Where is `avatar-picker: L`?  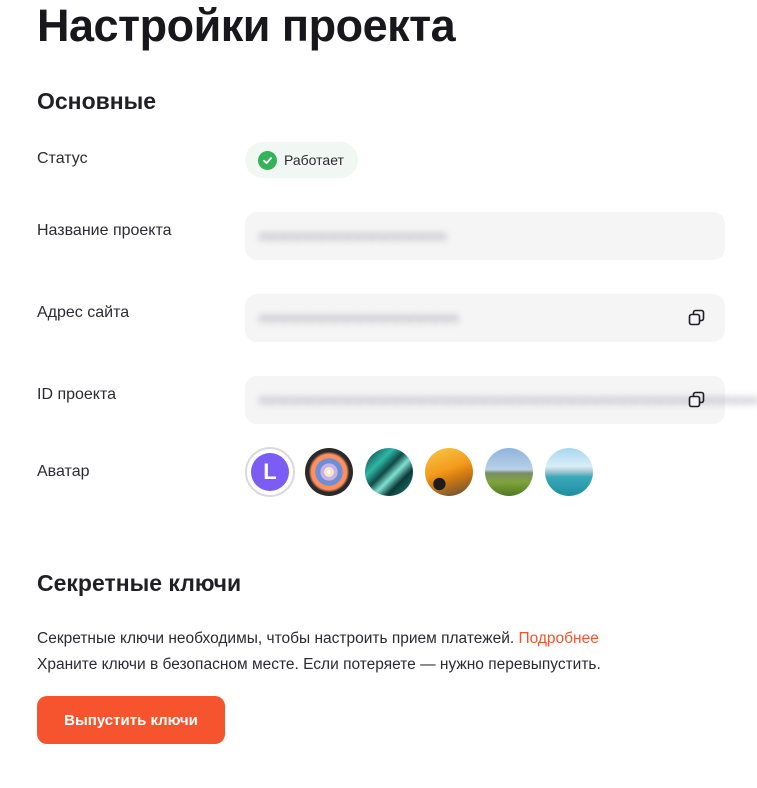 avatar-picker: L is located at coordinates (419, 472).